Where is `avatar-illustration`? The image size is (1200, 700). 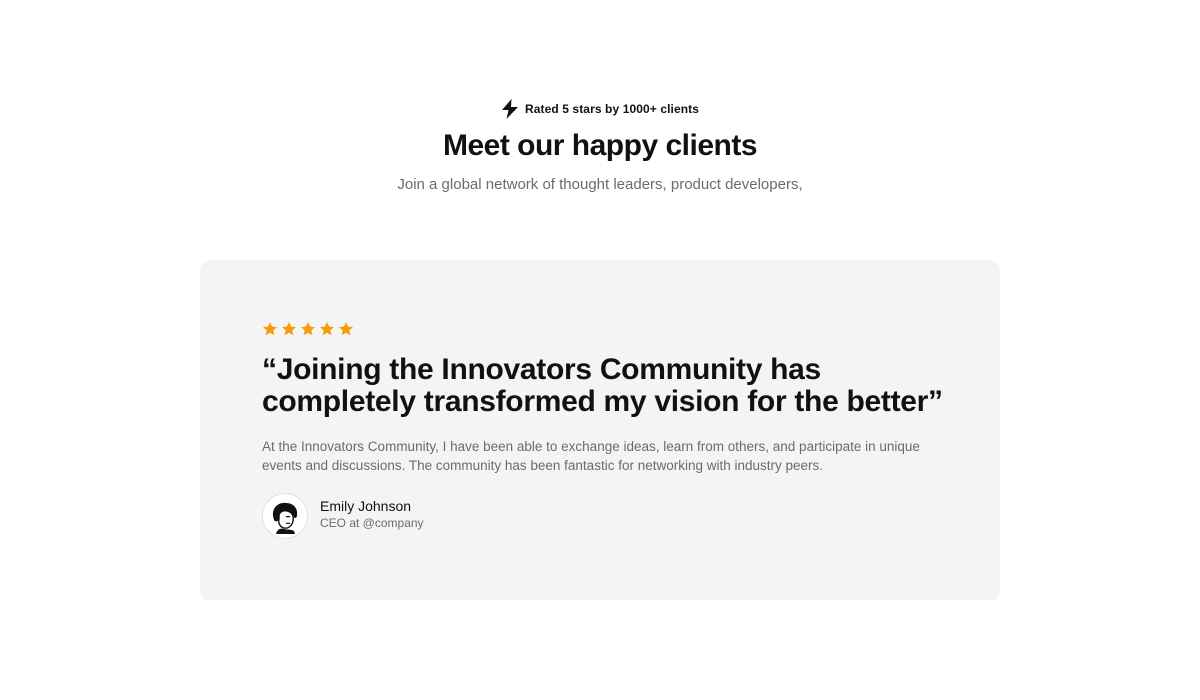 avatar-illustration is located at coordinates (285, 518).